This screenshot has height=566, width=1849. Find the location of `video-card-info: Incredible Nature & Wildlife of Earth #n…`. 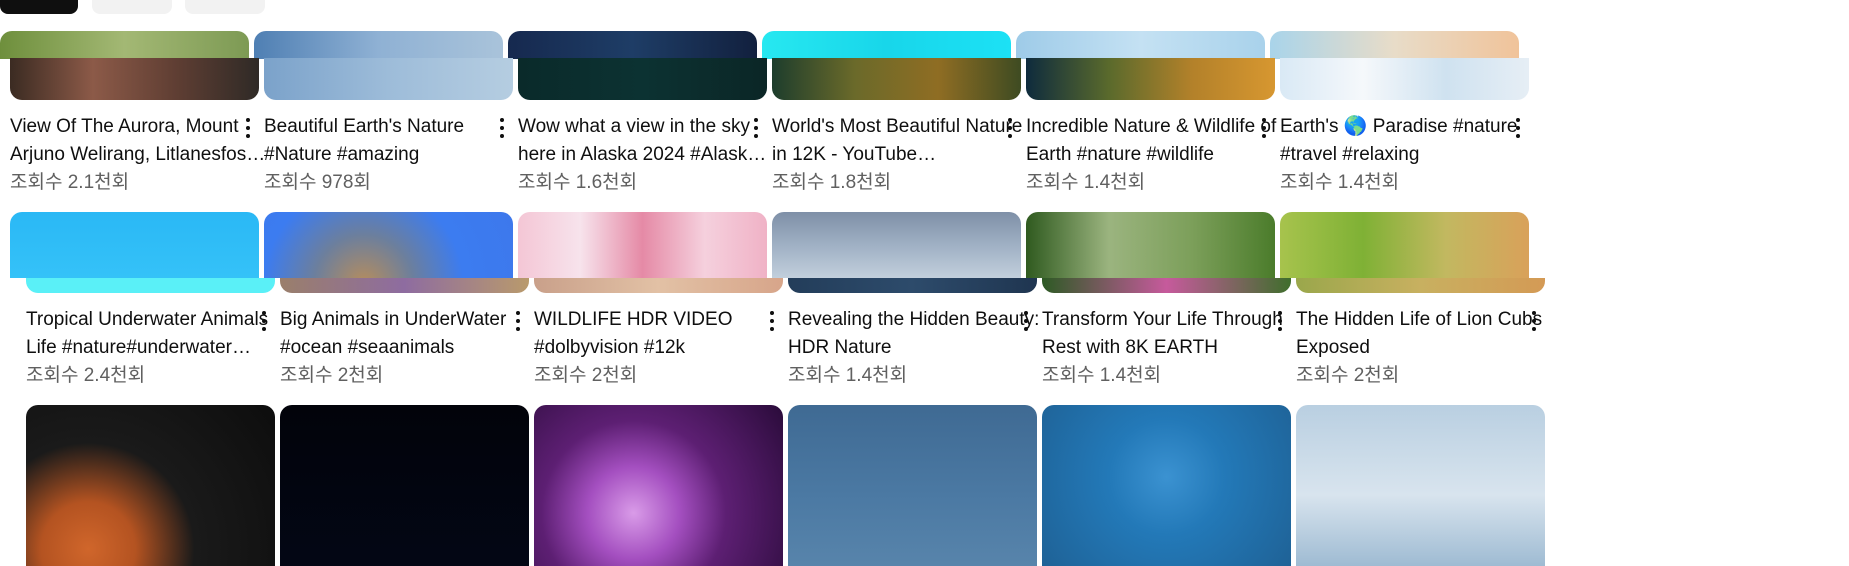

video-card-info: Incredible Nature & Wildlife of Earth #n… is located at coordinates (1151, 155).